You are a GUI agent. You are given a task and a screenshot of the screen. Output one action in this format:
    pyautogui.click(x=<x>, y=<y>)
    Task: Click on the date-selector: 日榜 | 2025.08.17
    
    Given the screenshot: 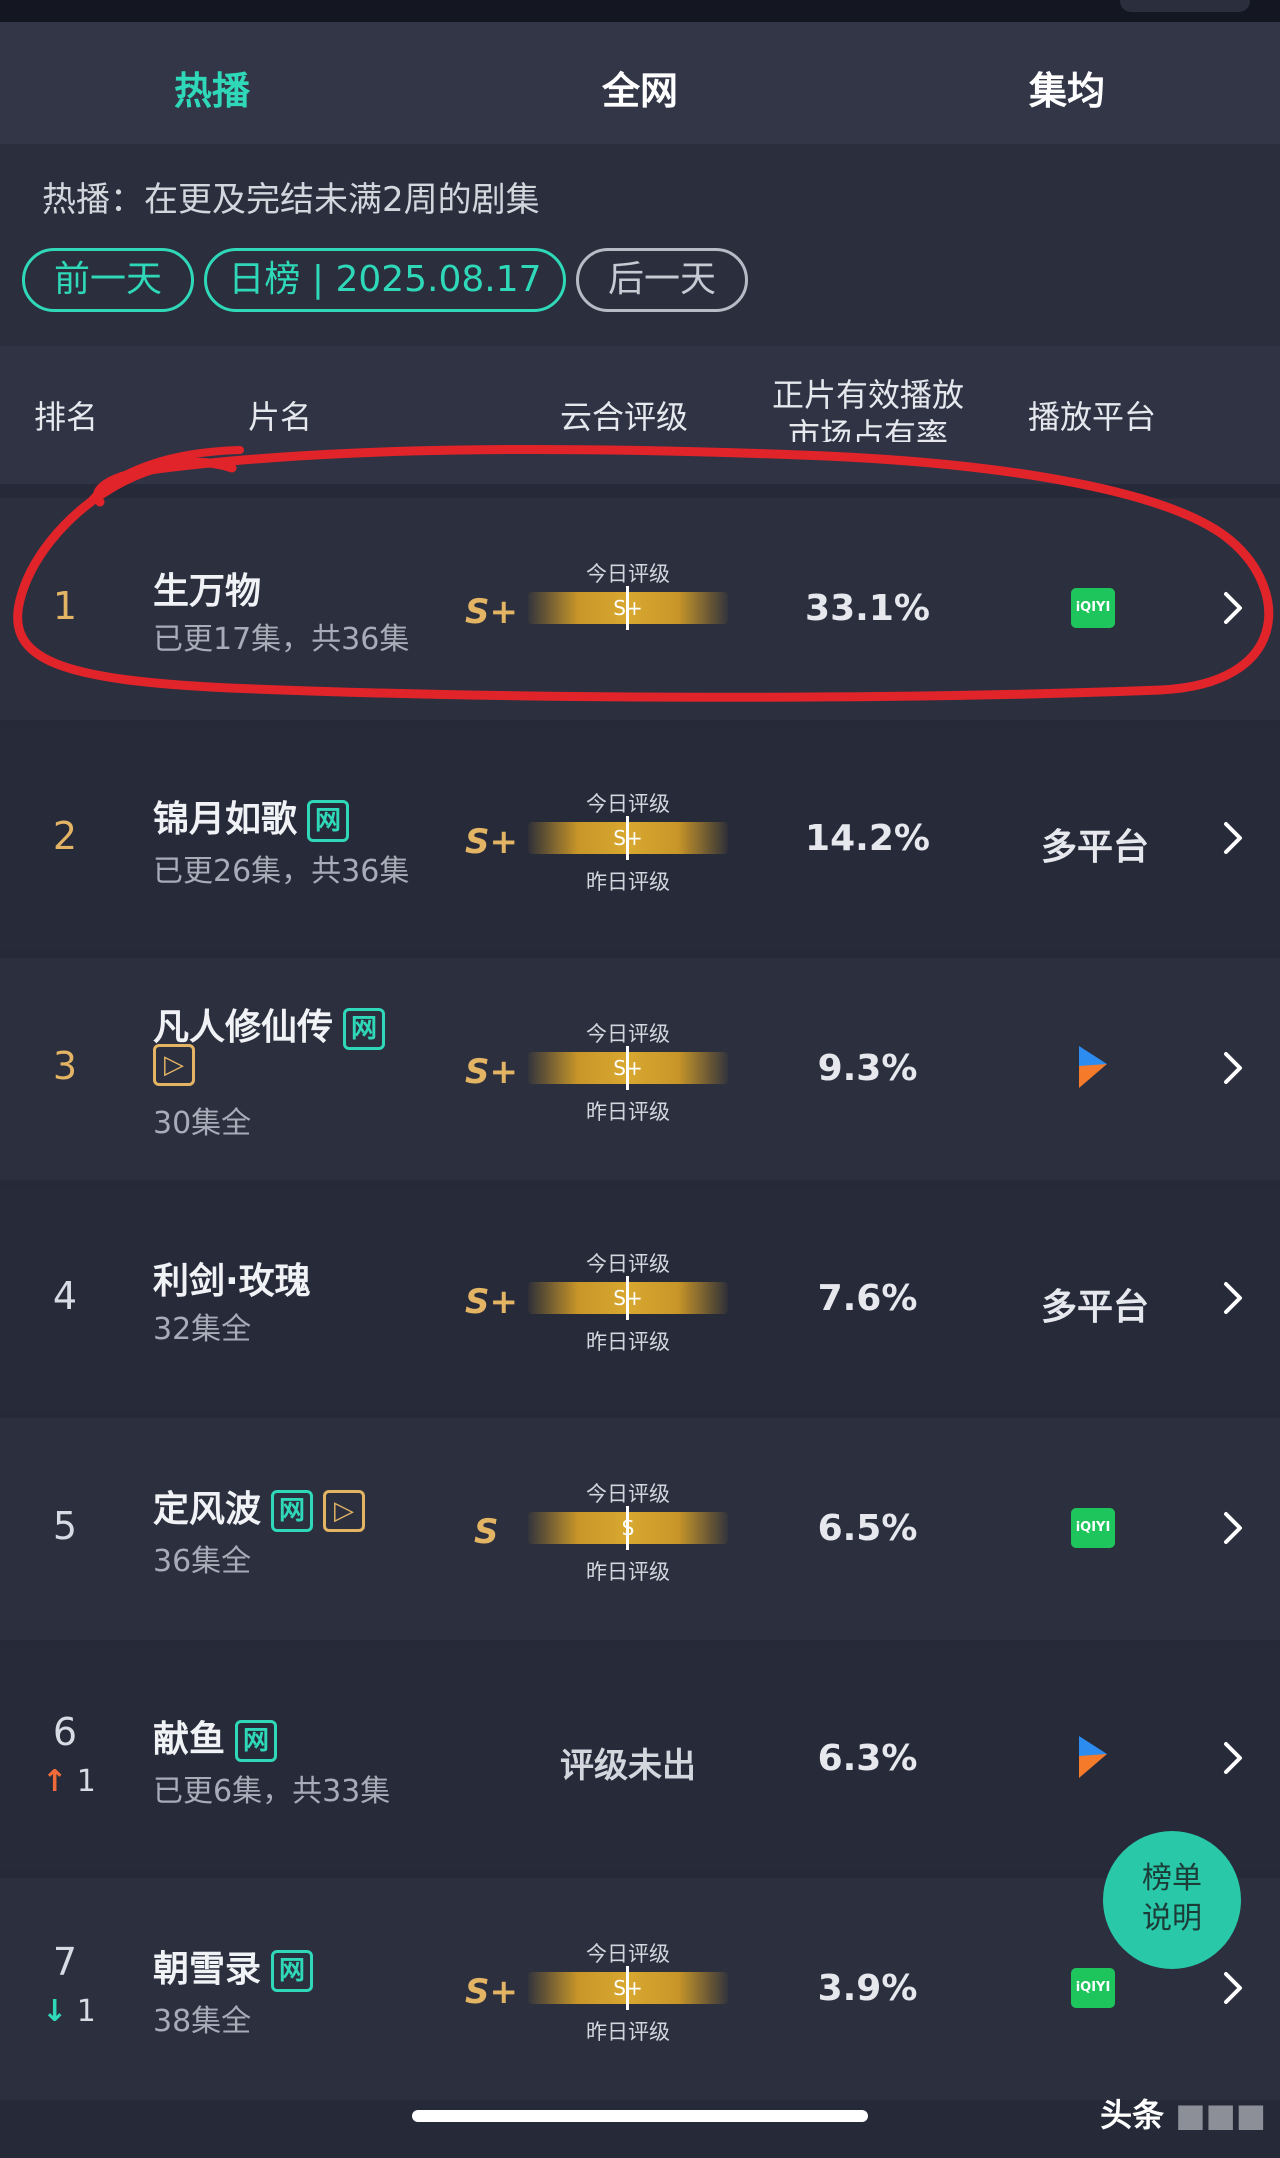 What is the action you would take?
    pyautogui.click(x=385, y=280)
    